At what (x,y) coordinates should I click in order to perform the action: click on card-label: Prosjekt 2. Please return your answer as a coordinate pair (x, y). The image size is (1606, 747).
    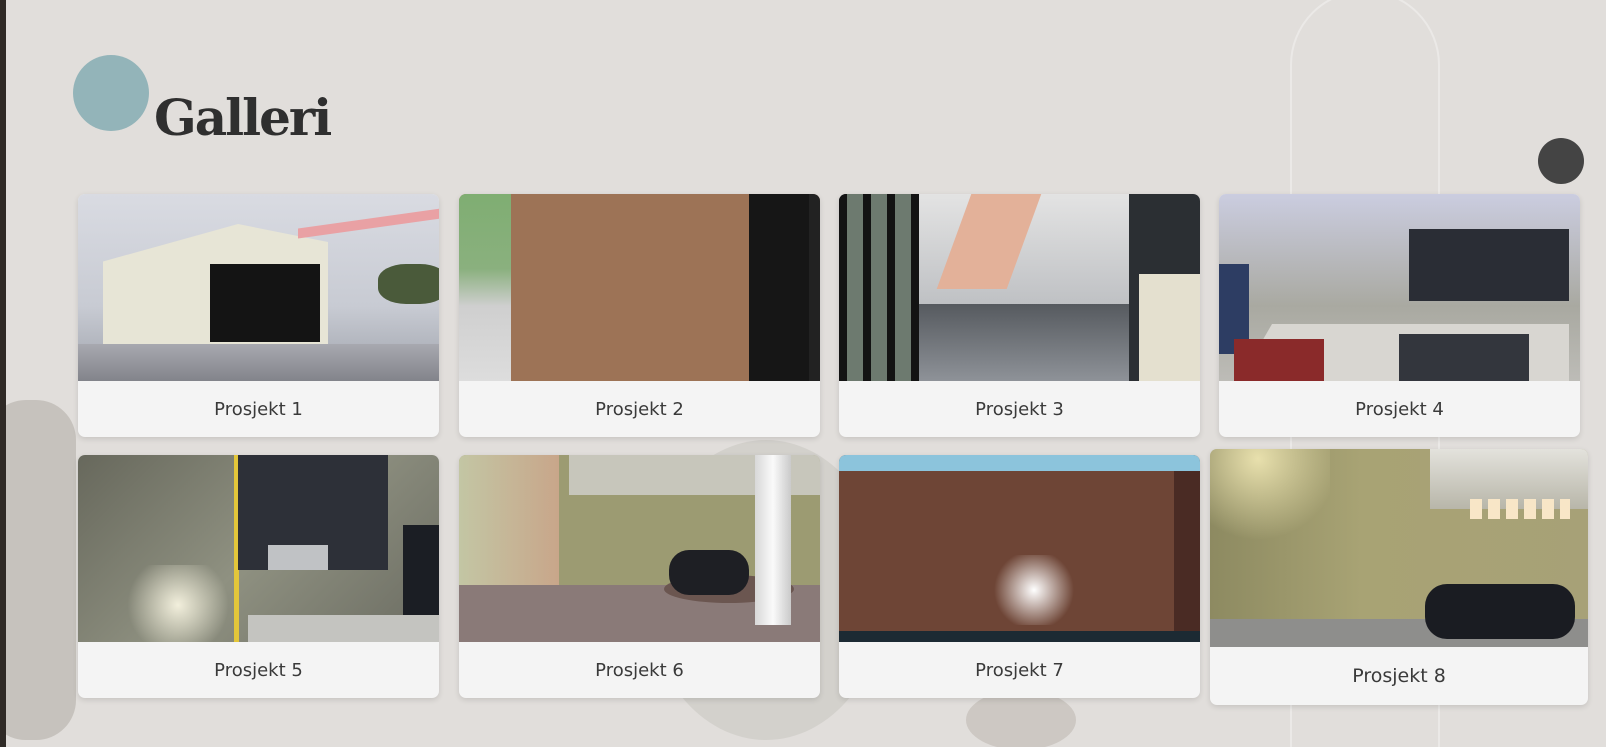
    Looking at the image, I should click on (639, 409).